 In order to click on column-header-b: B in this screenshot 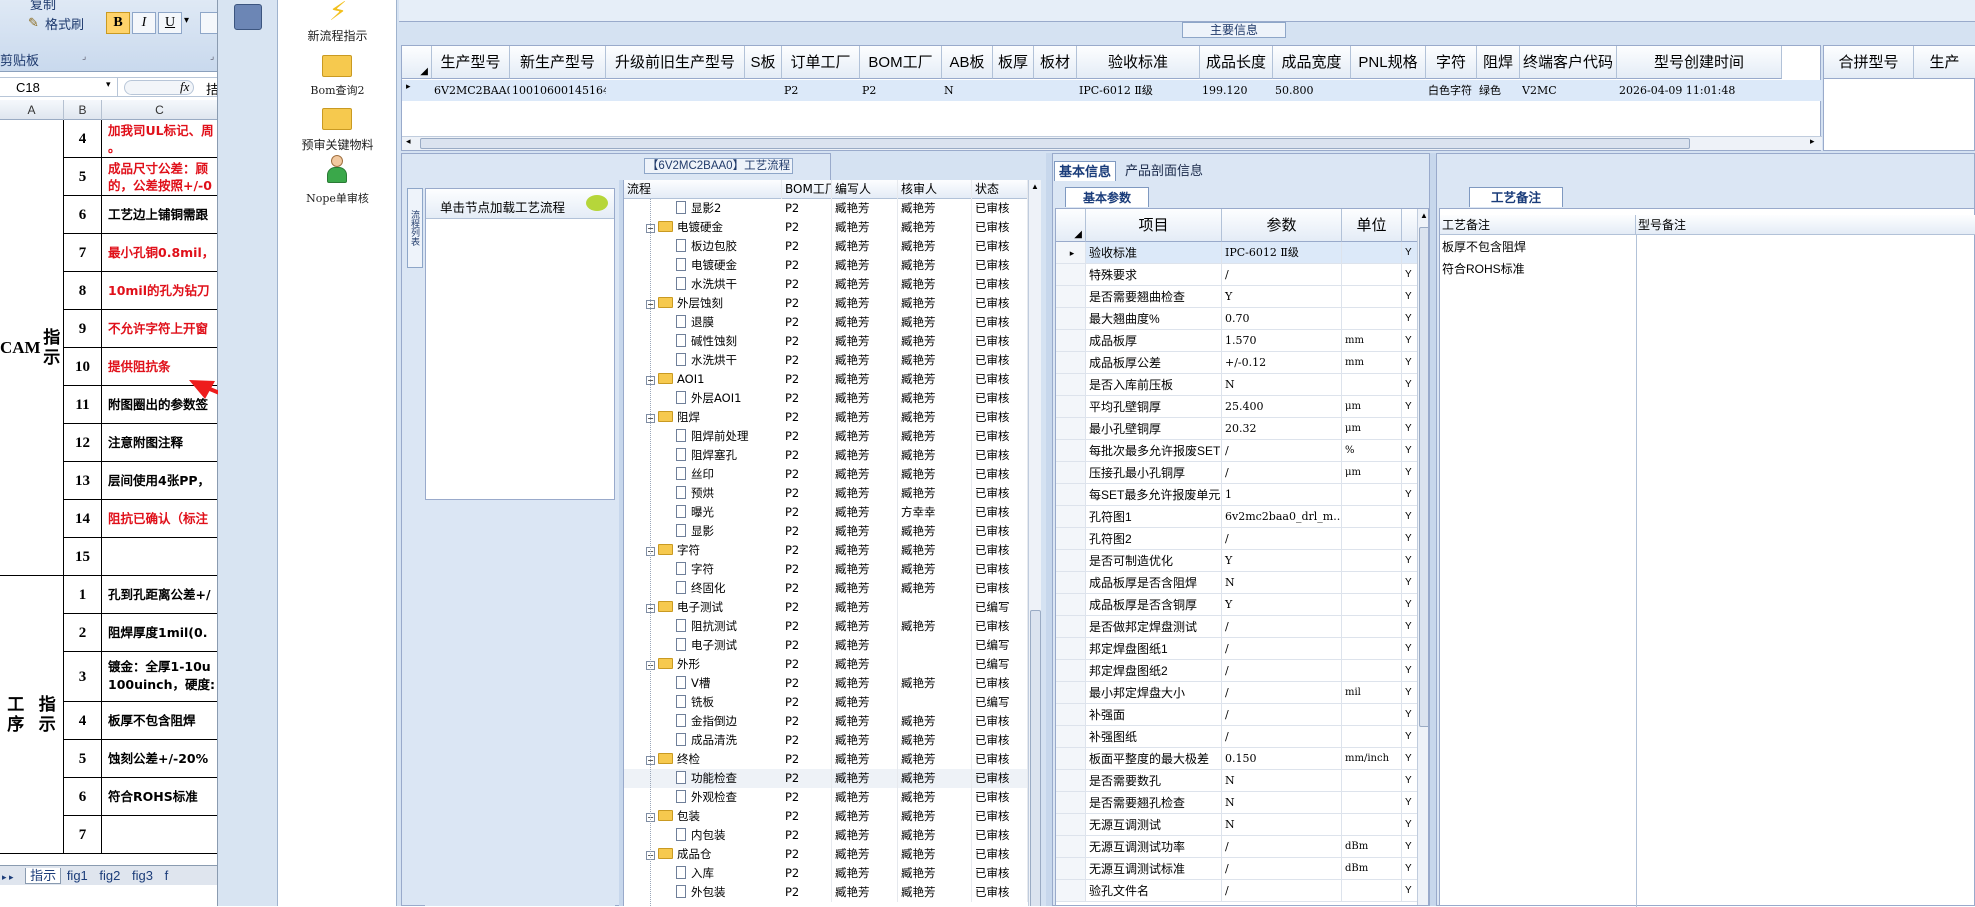, I will do `click(83, 110)`.